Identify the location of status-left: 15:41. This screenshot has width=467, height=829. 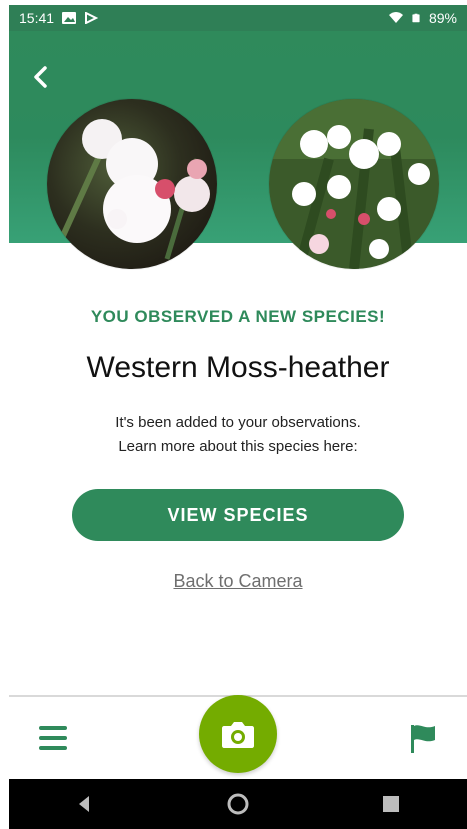
(59, 18).